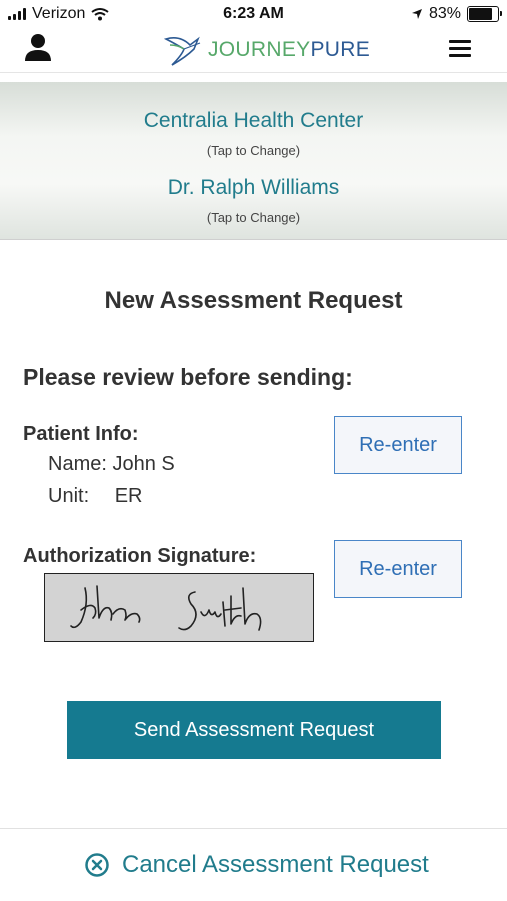 This screenshot has width=507, height=901. I want to click on patient-unit-row: Unit: ER, so click(95, 496).